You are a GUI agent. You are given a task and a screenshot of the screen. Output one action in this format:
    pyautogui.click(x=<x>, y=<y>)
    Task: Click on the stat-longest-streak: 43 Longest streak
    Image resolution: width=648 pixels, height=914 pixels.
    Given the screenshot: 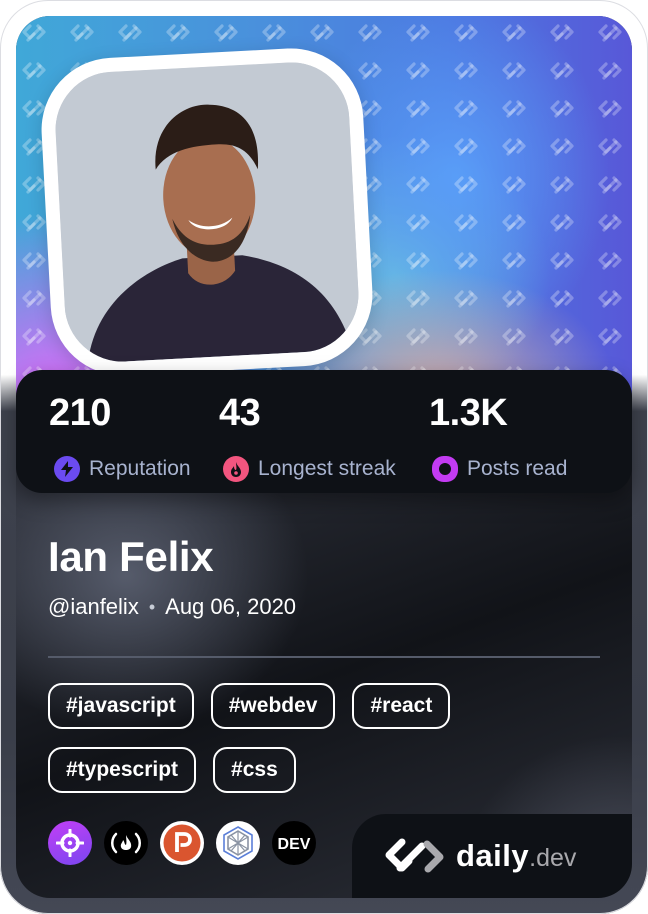 What is the action you would take?
    pyautogui.click(x=307, y=437)
    